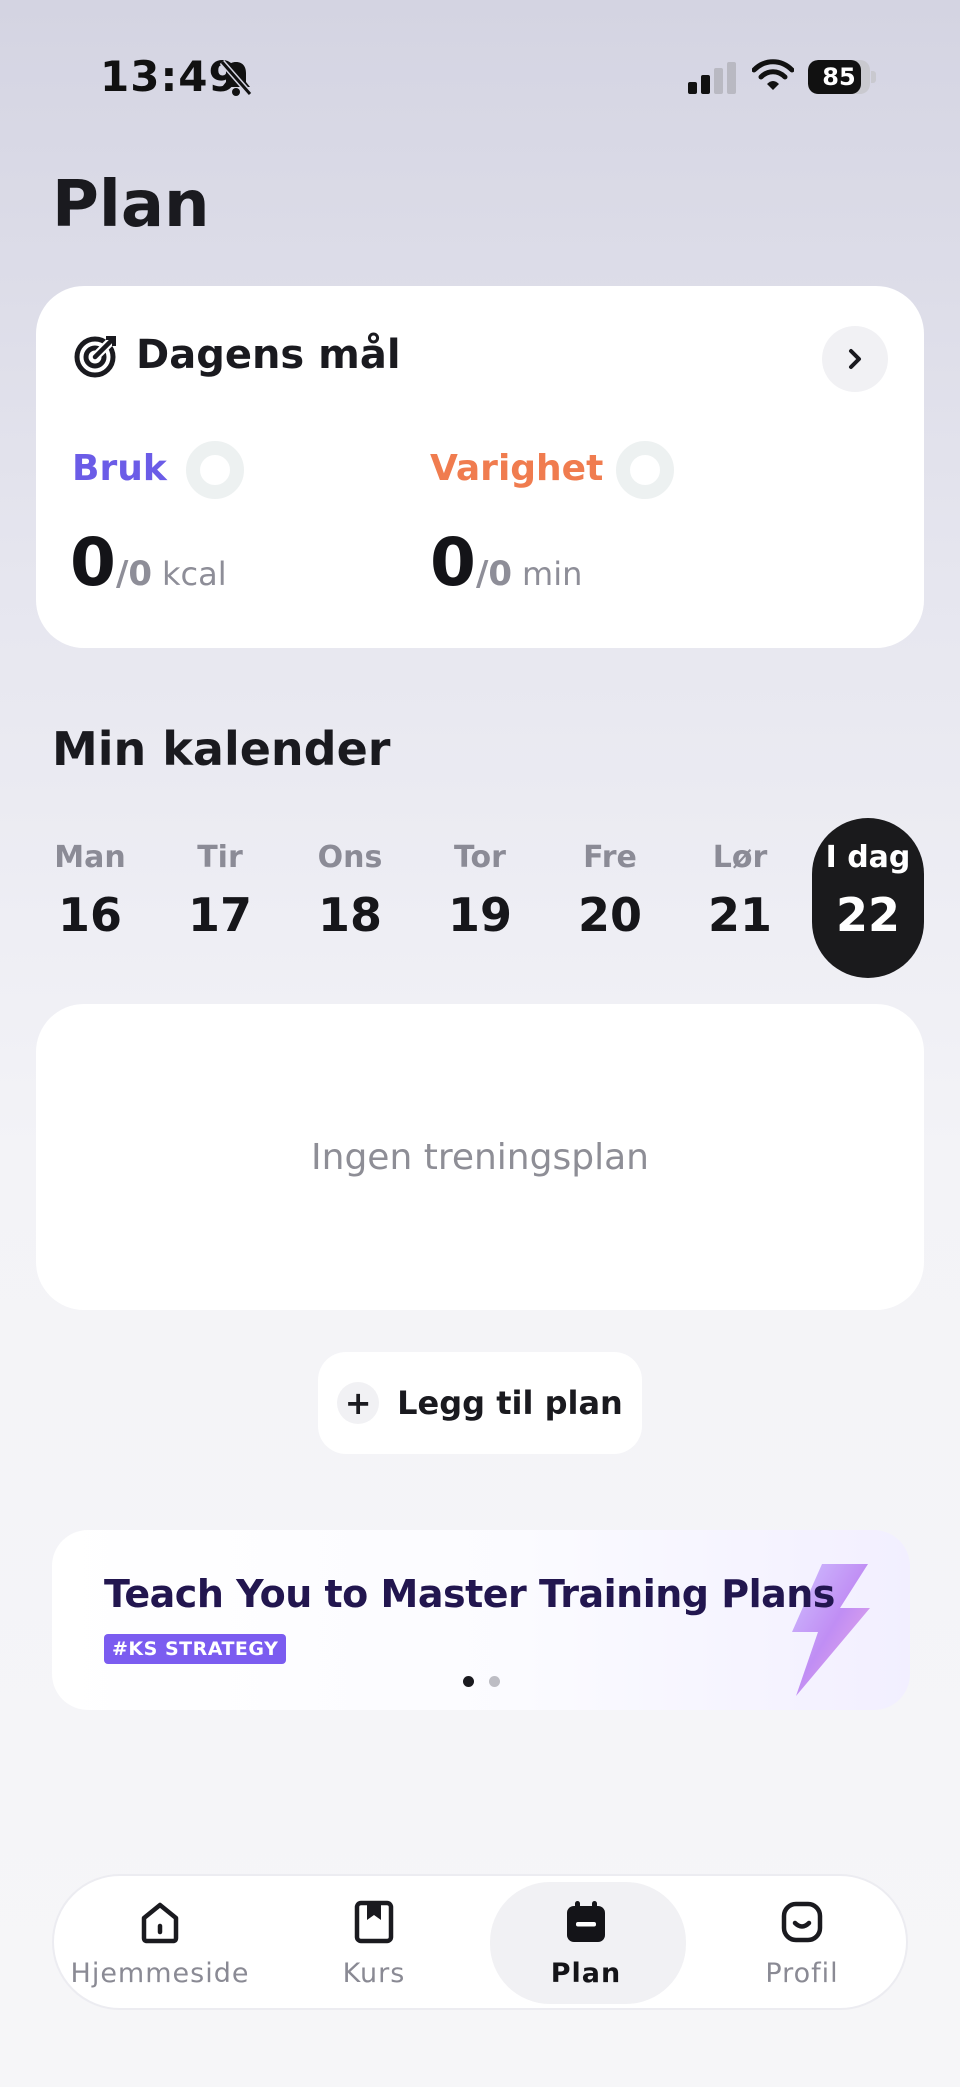 The height and width of the screenshot is (2087, 960). Describe the element at coordinates (374, 1973) in the screenshot. I see `tab-label: Kurs` at that location.